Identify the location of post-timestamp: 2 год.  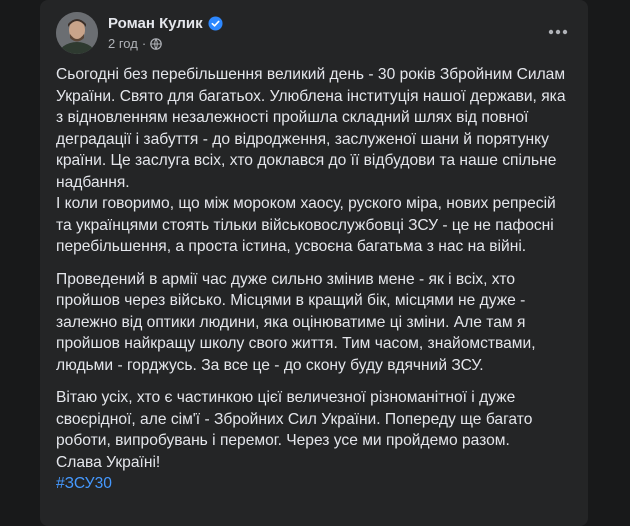
(123, 44).